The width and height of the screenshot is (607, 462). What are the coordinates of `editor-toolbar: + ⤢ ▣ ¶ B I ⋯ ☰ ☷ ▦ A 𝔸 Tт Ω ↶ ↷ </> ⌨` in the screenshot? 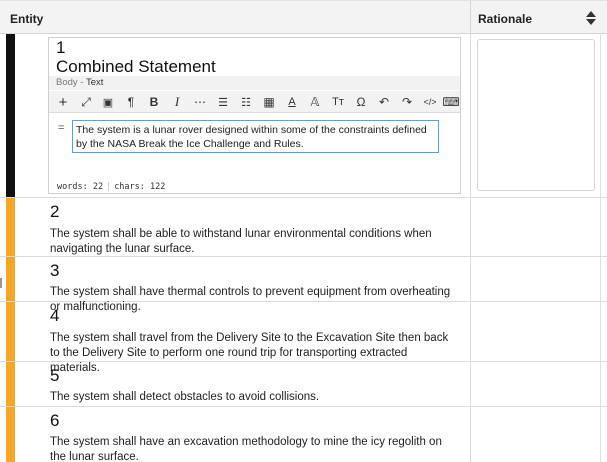 It's located at (254, 102).